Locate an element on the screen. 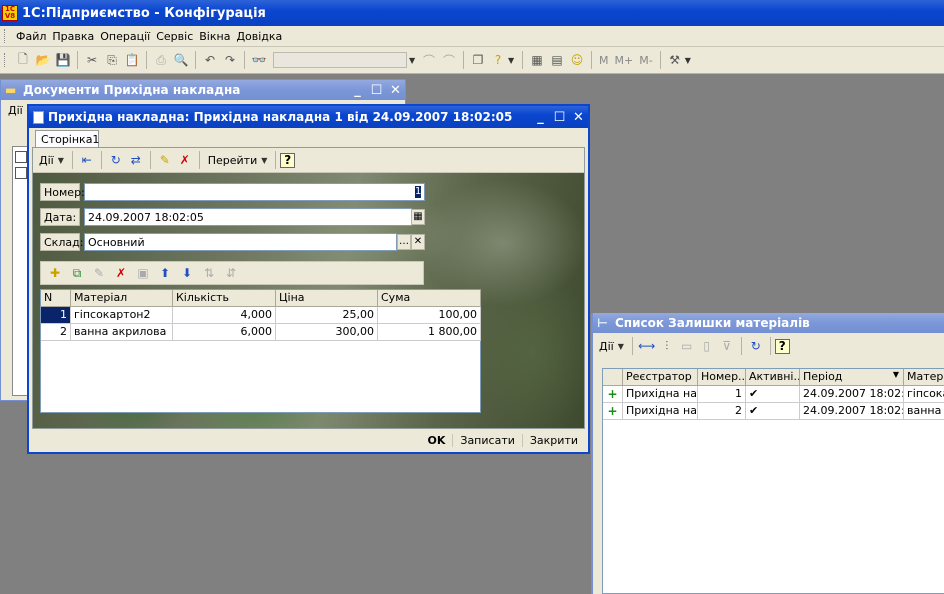  cell-n: 1 is located at coordinates (56, 315).